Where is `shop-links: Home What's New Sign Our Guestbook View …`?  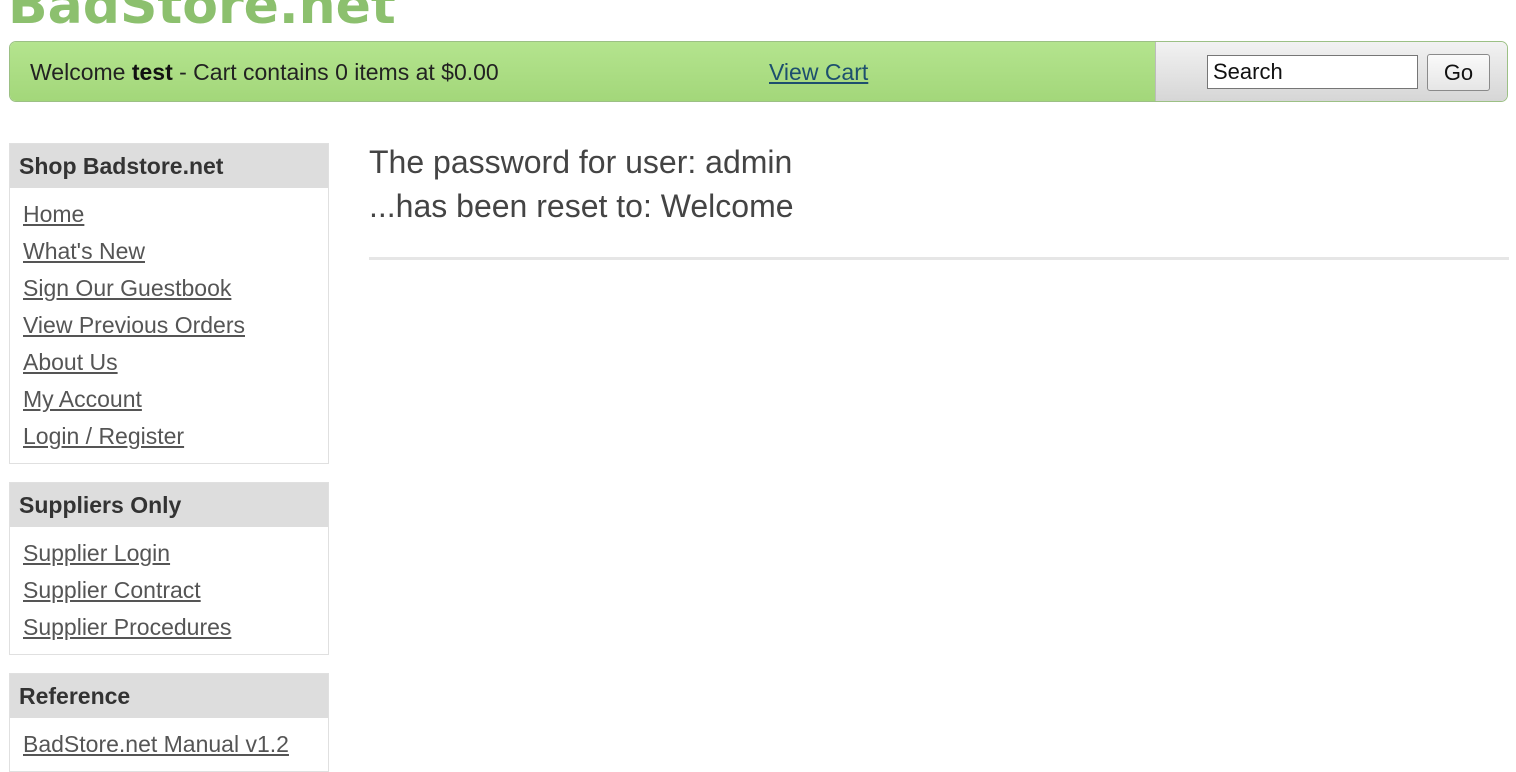
shop-links: Home What's New Sign Our Guestbook View … is located at coordinates (169, 325).